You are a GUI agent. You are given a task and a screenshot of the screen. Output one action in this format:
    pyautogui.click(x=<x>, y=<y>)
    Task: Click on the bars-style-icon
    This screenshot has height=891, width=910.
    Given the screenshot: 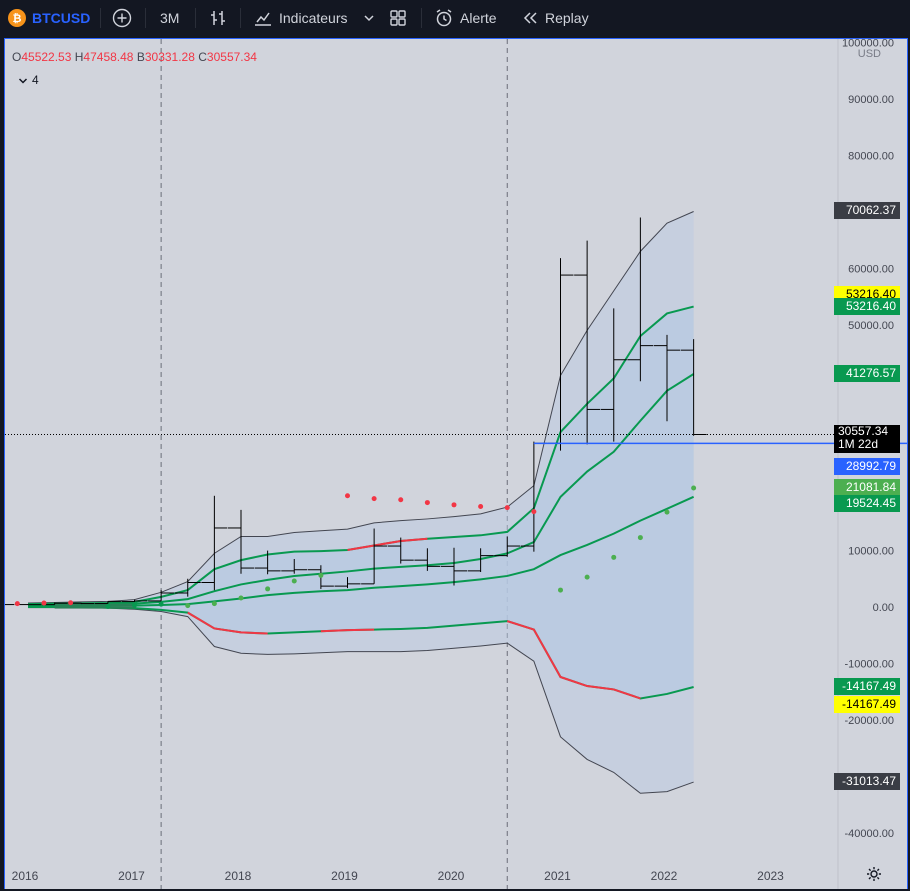 What is the action you would take?
    pyautogui.click(x=218, y=18)
    